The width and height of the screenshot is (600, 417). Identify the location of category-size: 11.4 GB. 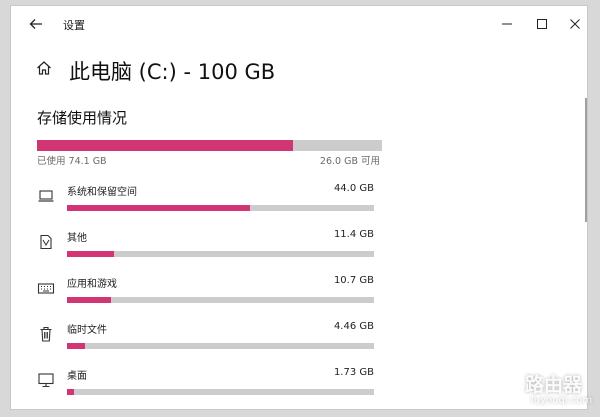
(353, 234).